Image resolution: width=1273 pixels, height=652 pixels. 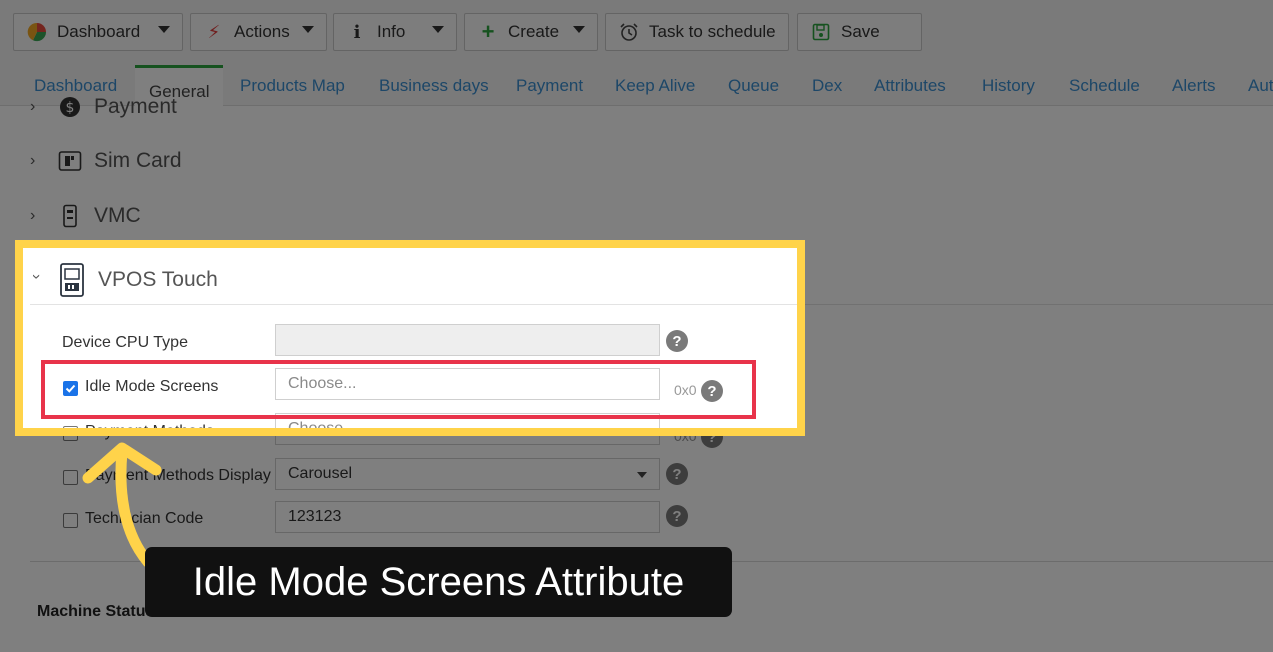 What do you see at coordinates (398, 389) in the screenshot?
I see `focus-box` at bounding box center [398, 389].